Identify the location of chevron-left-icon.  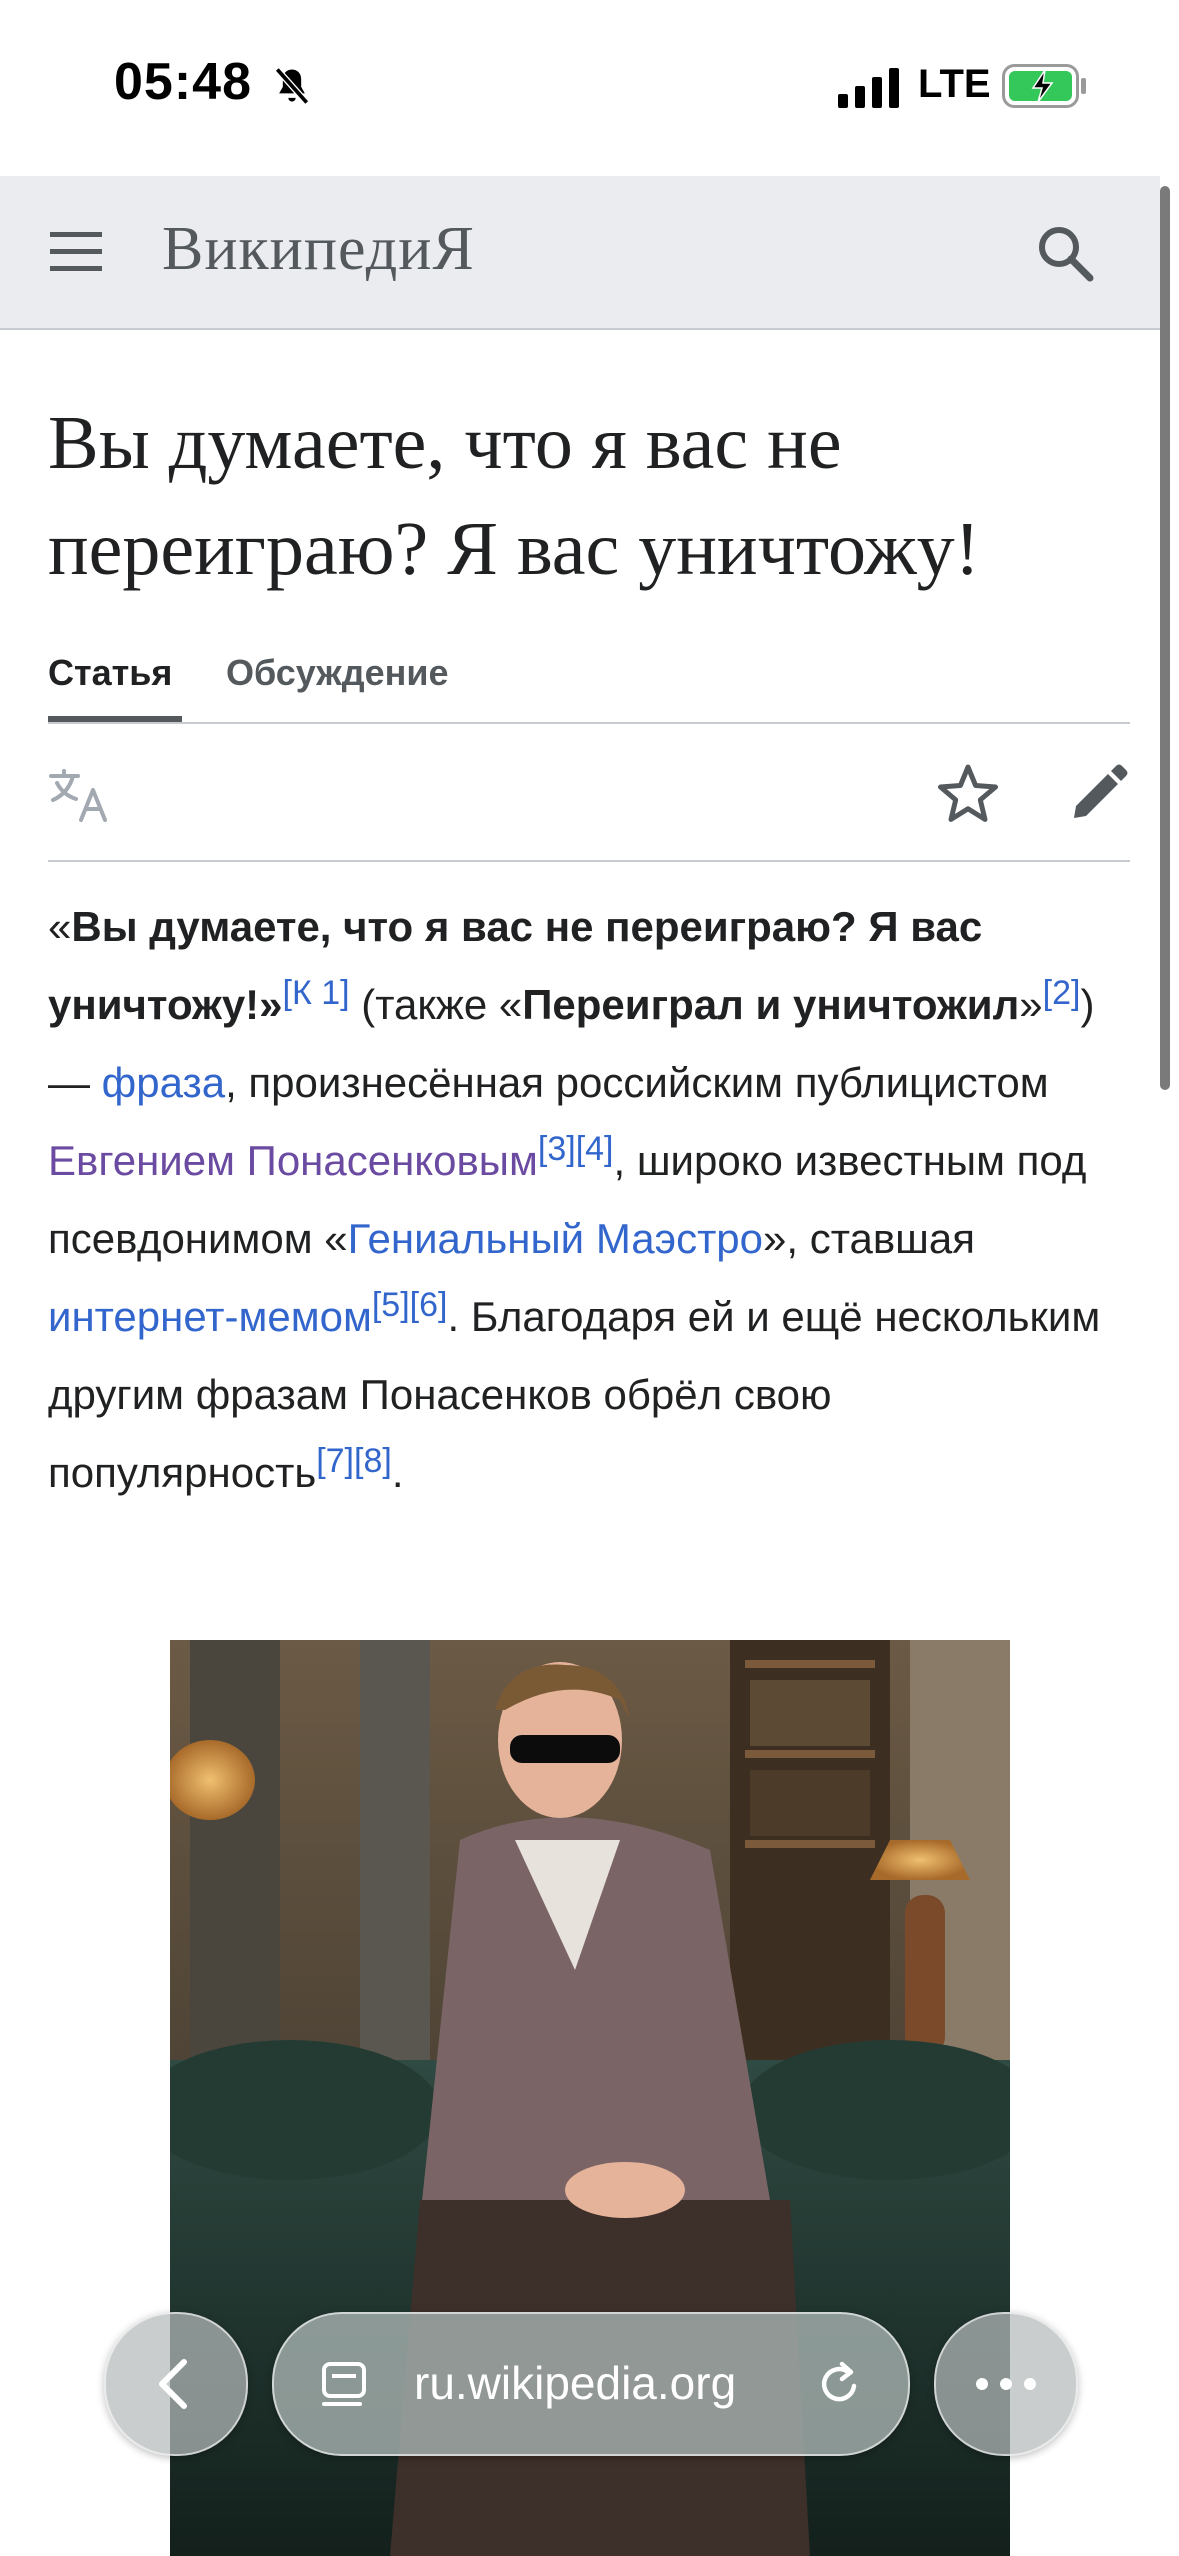
(173, 2384).